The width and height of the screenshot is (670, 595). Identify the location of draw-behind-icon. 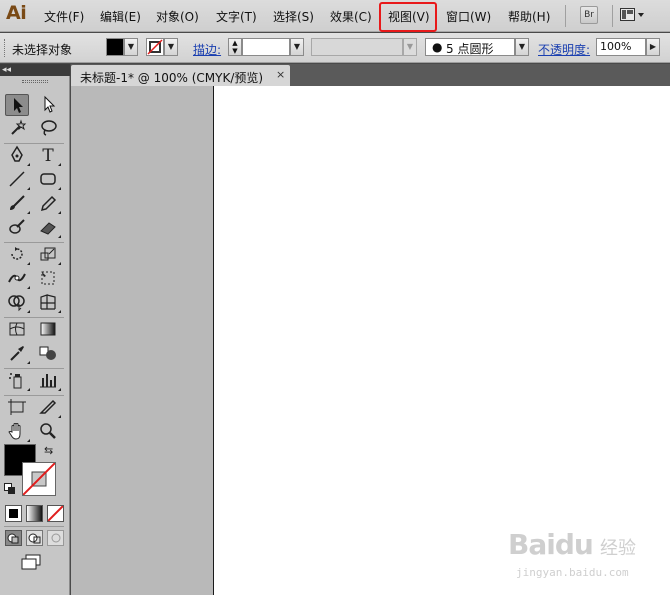
(34, 538).